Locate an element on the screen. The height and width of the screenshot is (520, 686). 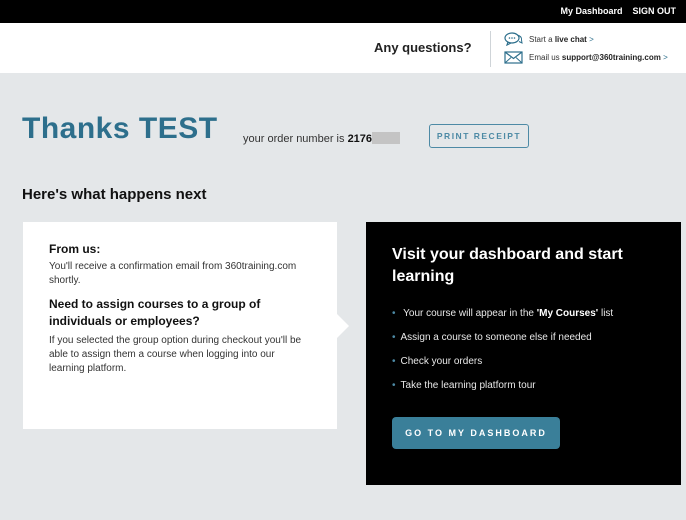
print-receipt-button: PRINT RECEIPT is located at coordinates (479, 136).